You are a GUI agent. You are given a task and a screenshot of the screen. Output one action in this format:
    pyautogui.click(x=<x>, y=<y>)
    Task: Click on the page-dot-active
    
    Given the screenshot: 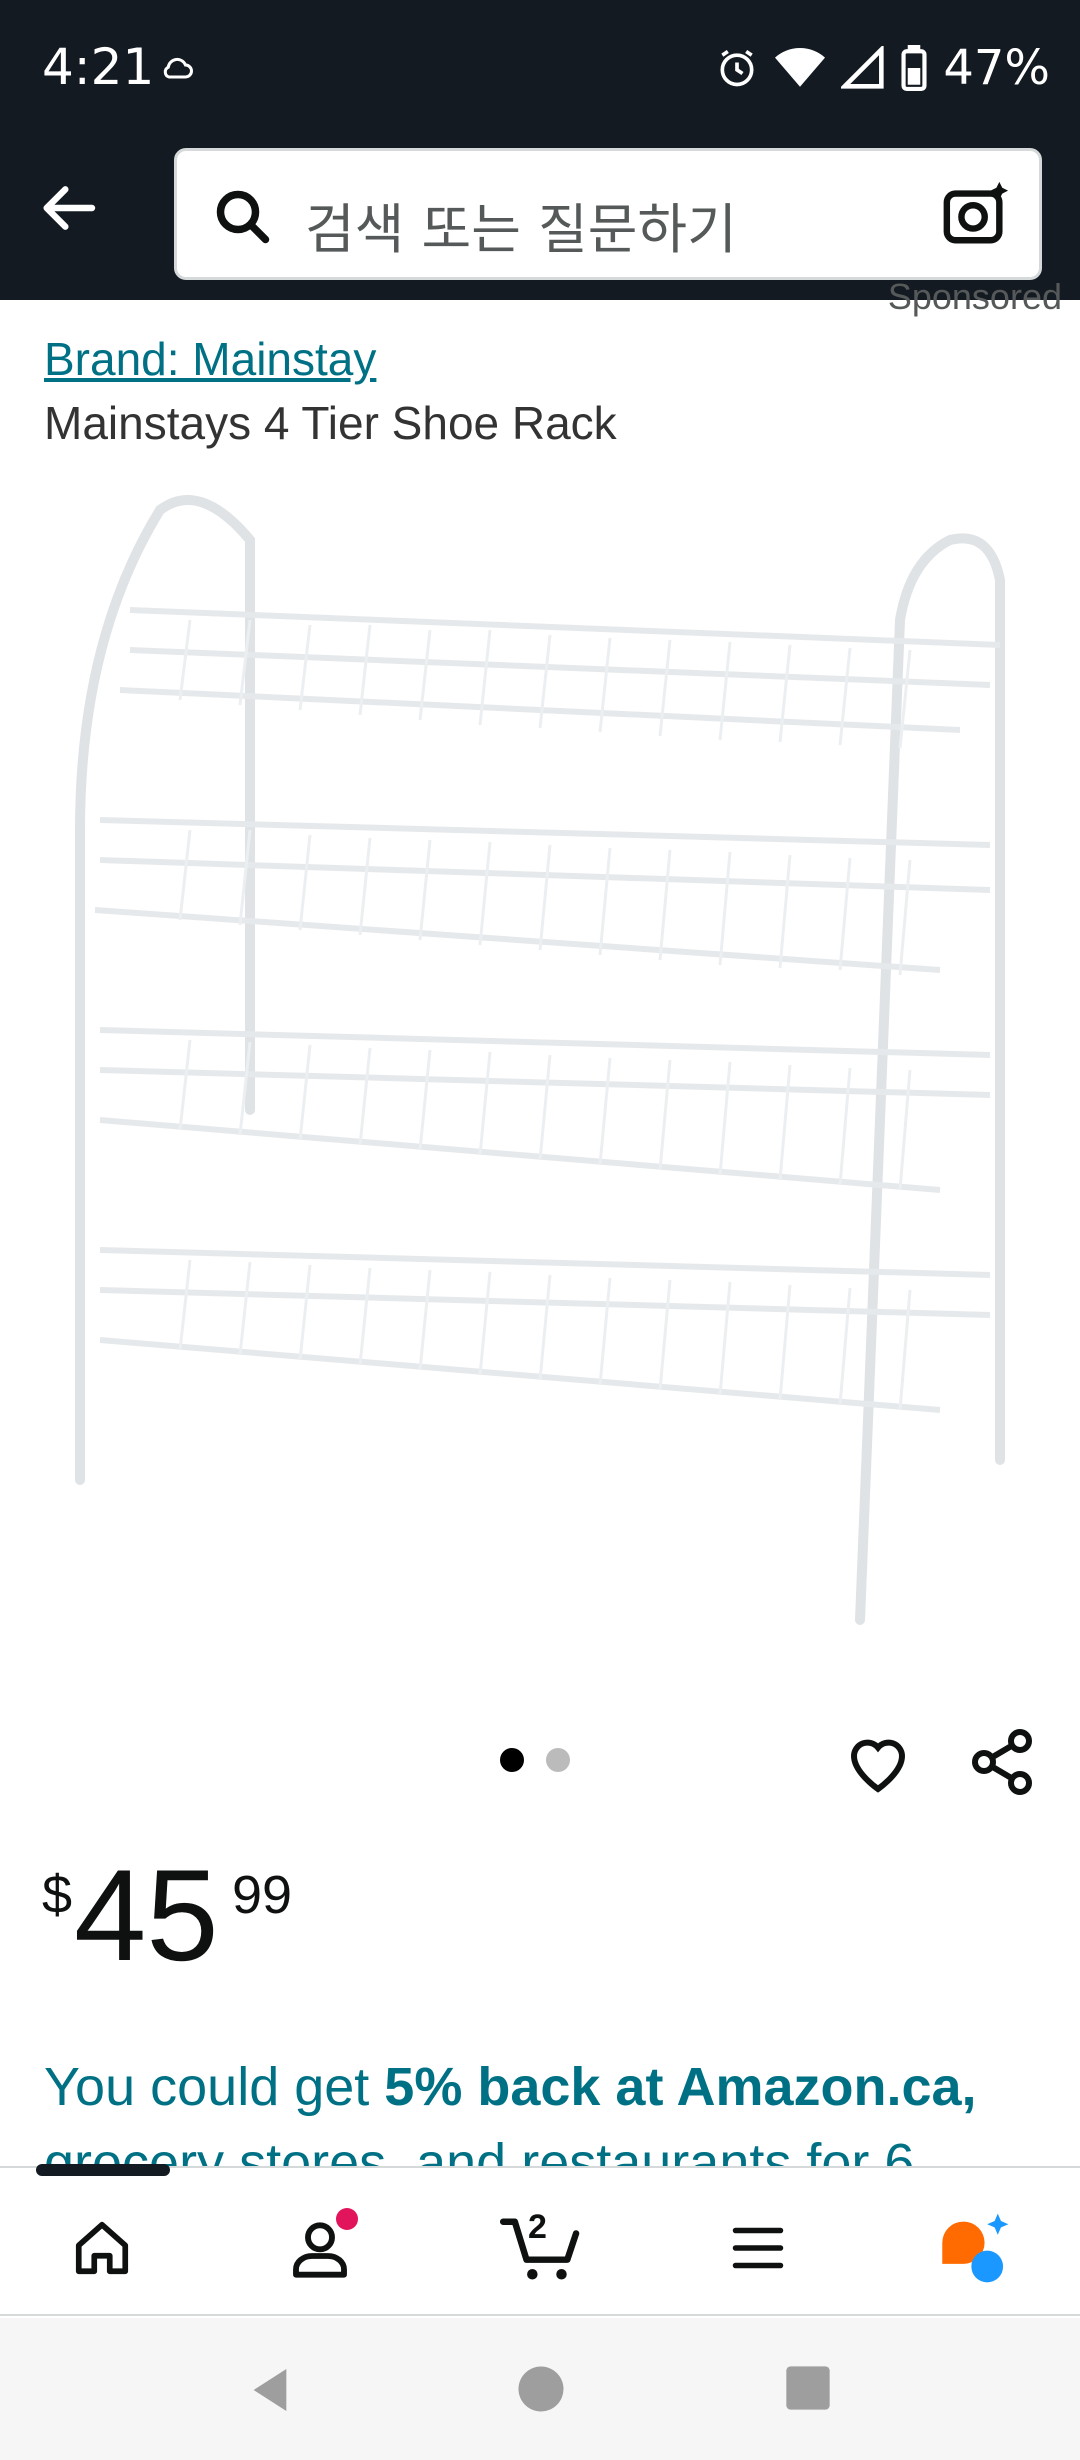 What is the action you would take?
    pyautogui.click(x=512, y=1760)
    